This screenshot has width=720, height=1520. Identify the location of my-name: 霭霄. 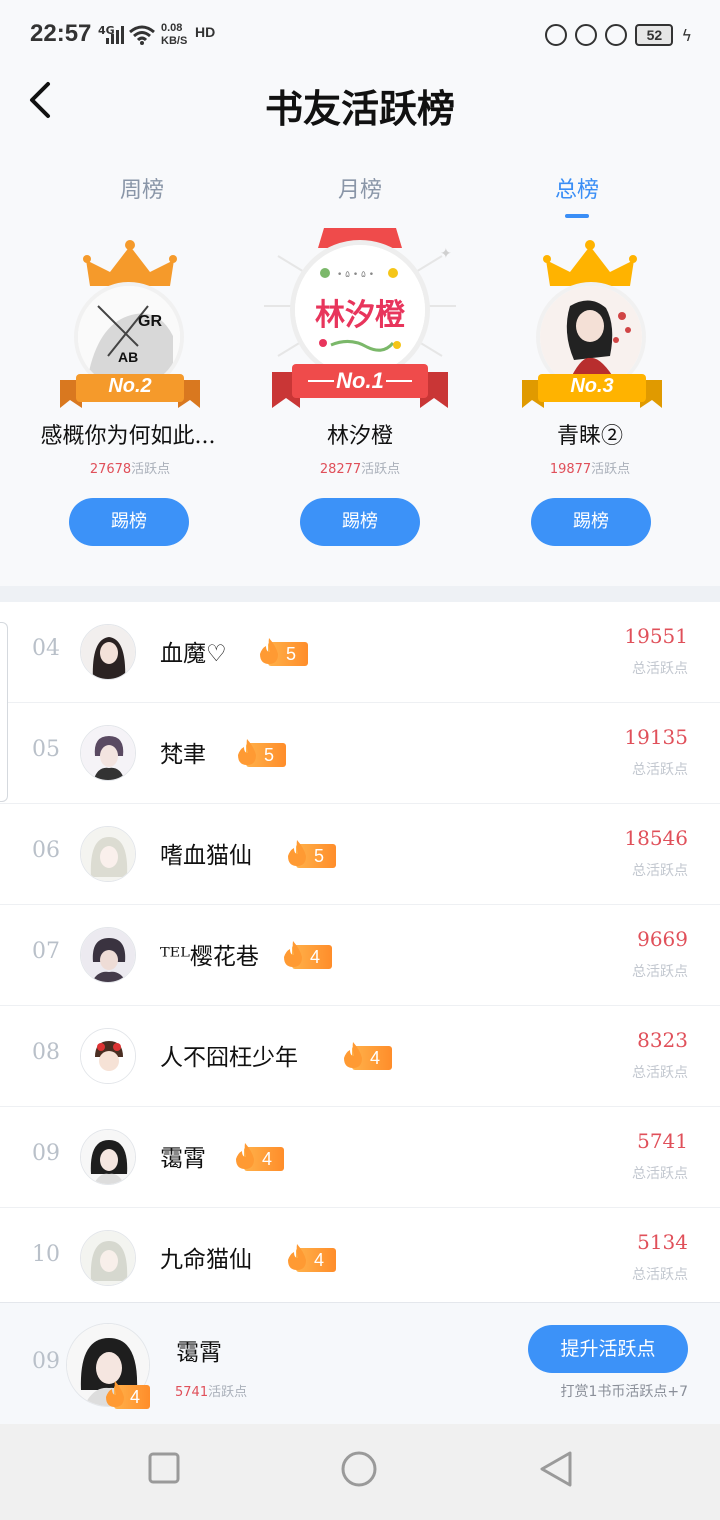
(199, 1353).